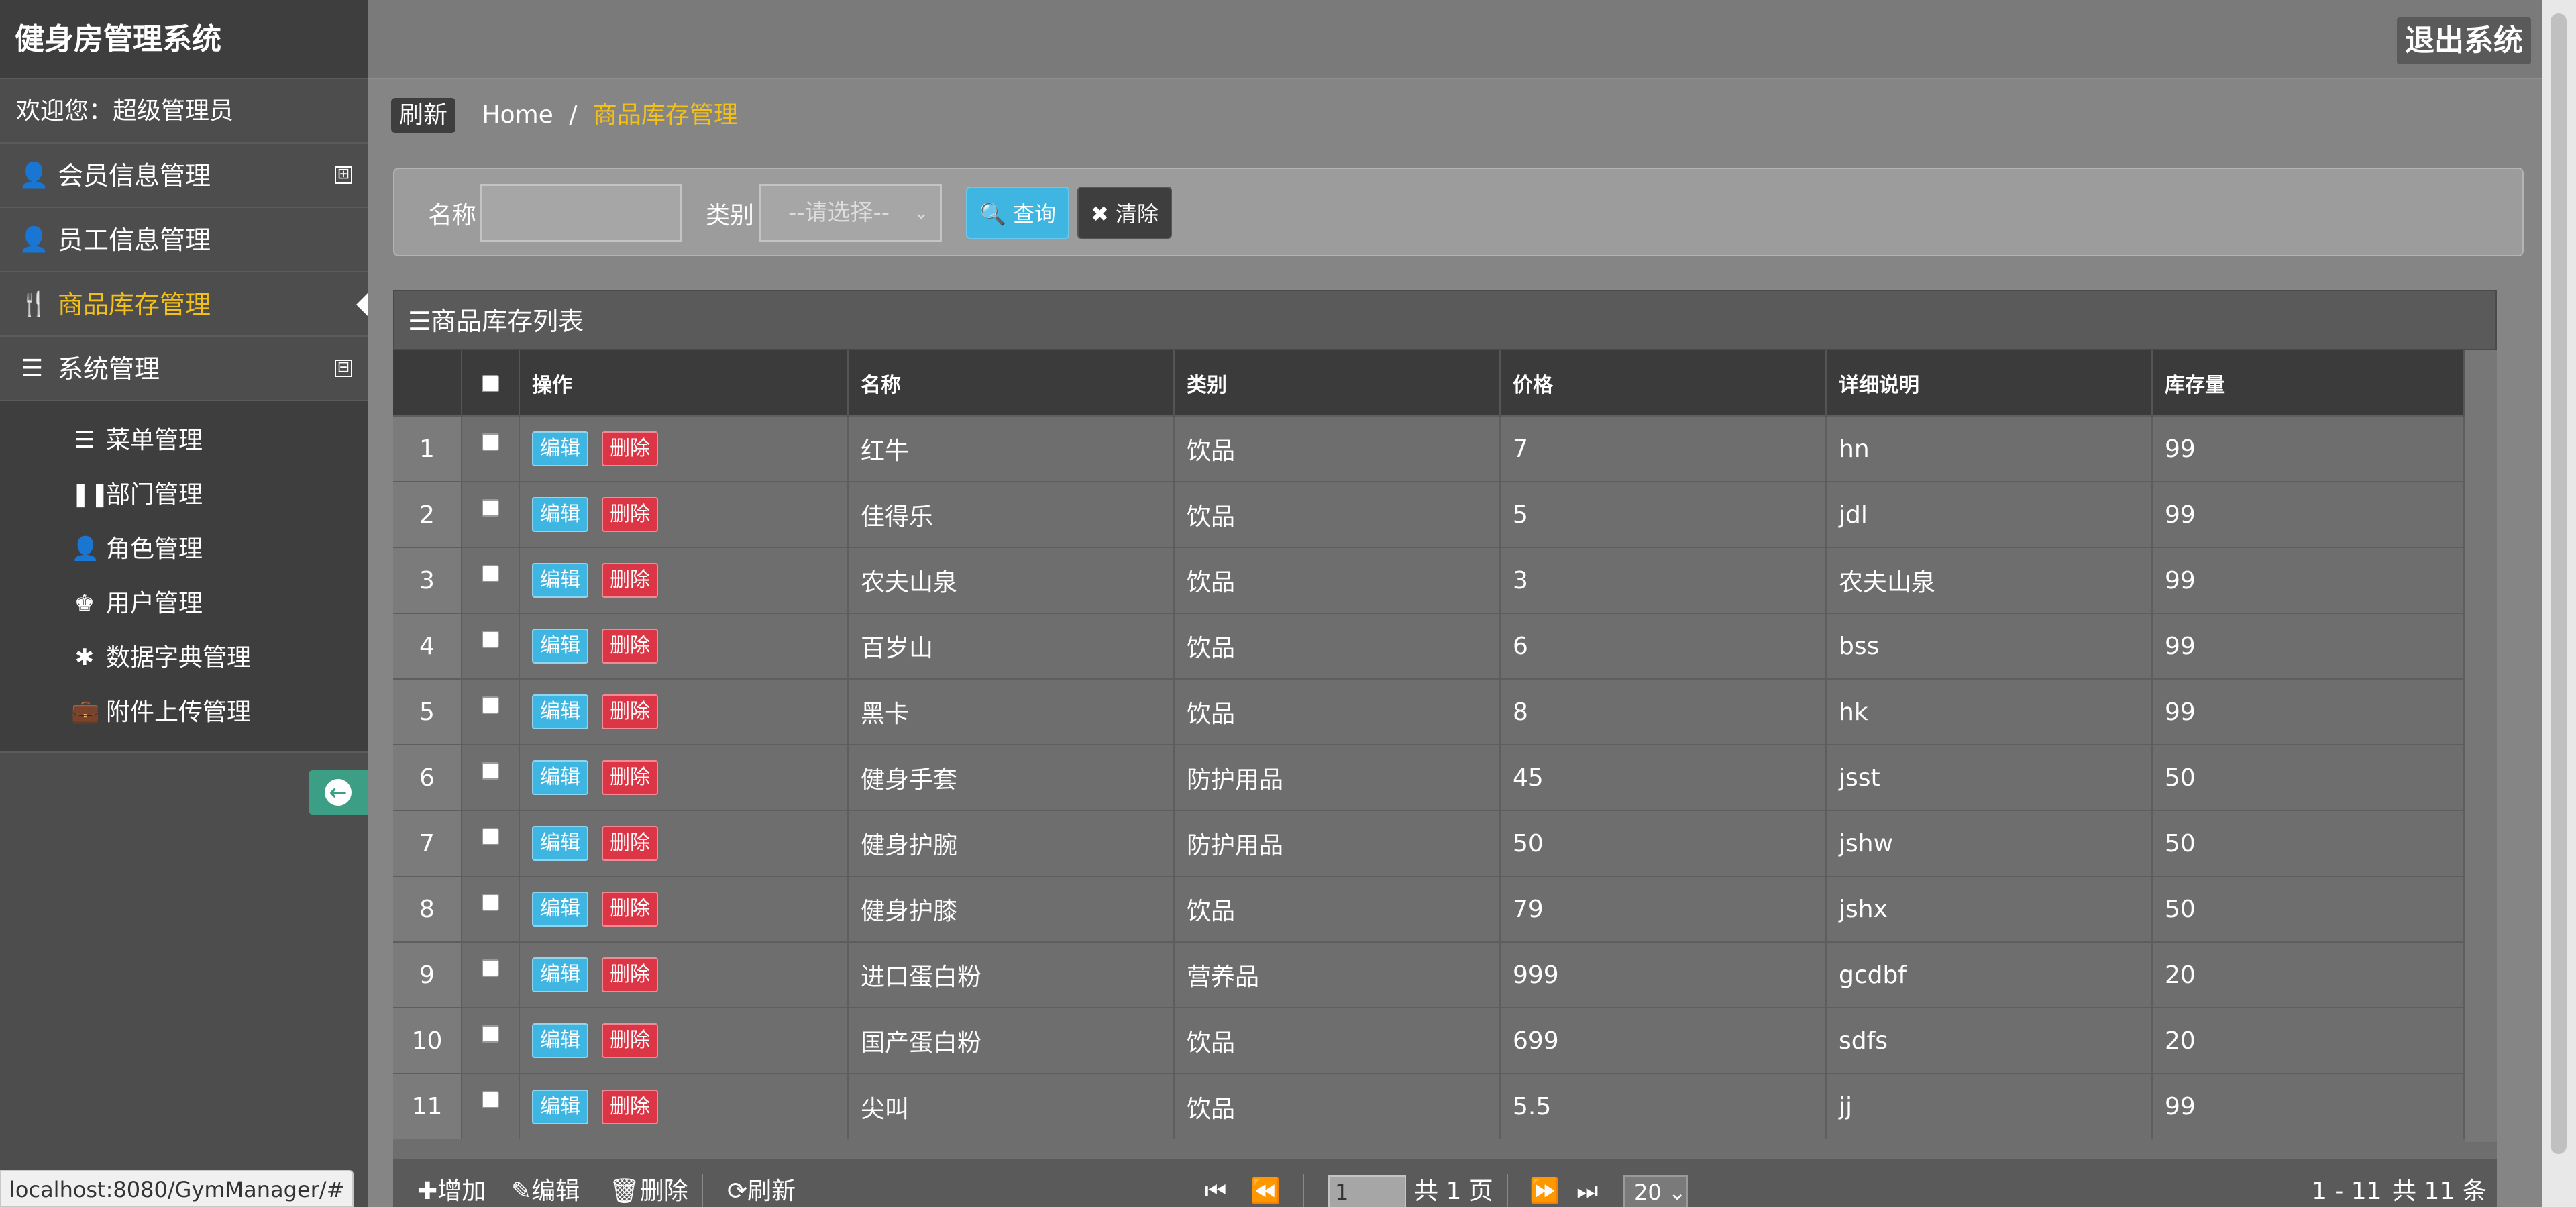 The image size is (2576, 1207). What do you see at coordinates (184, 304) in the screenshot?
I see `sidebar-item-inventory: 🍴 商品库存管理` at bounding box center [184, 304].